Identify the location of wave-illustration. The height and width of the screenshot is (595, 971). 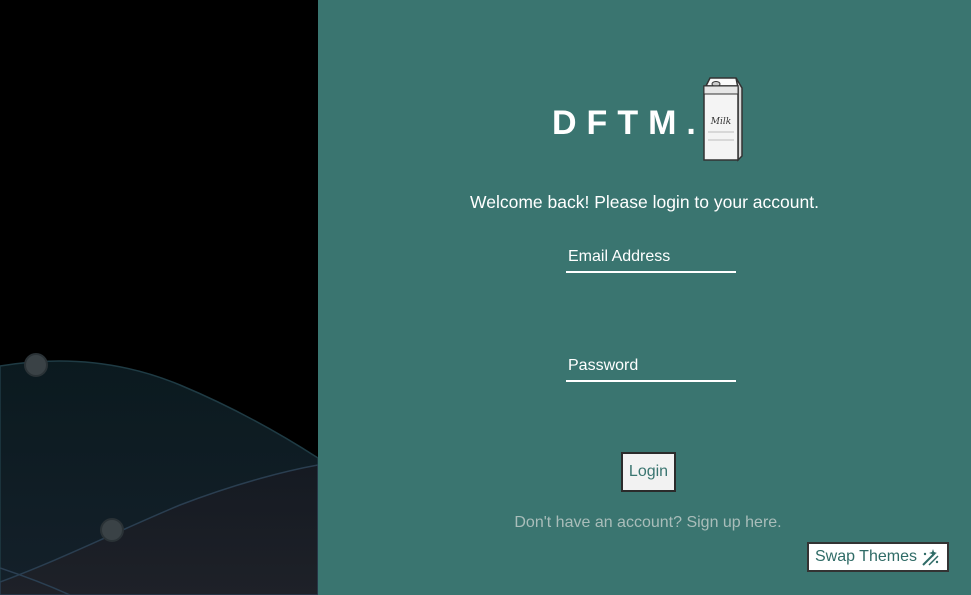
(159, 474).